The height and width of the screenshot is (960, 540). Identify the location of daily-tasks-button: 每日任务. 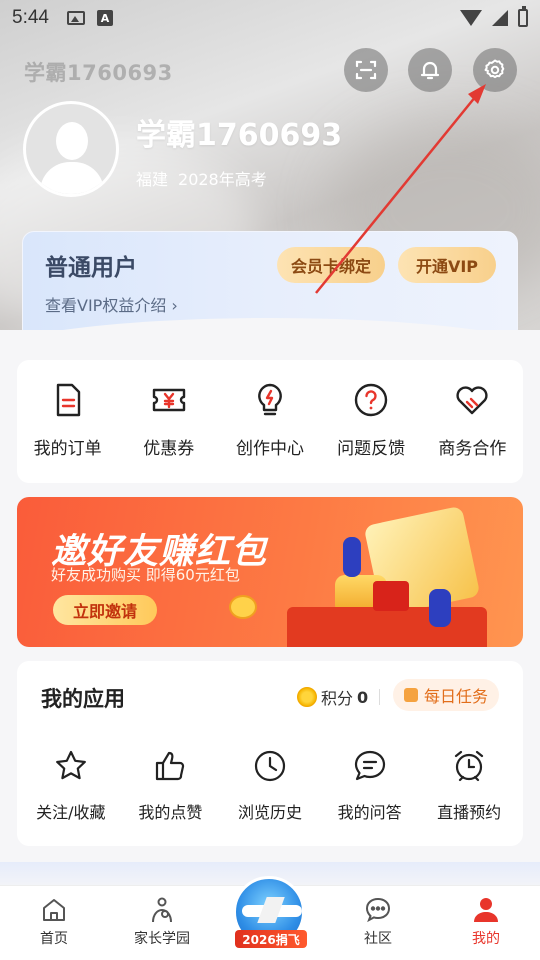
(446, 695).